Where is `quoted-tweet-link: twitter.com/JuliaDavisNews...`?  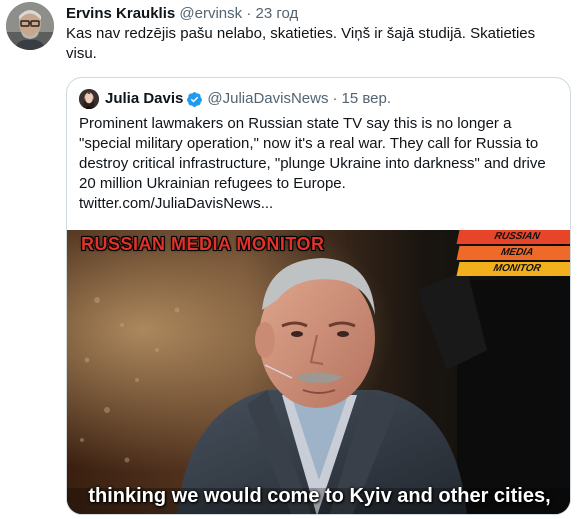 quoted-tweet-link: twitter.com/JuliaDavisNews... is located at coordinates (176, 203).